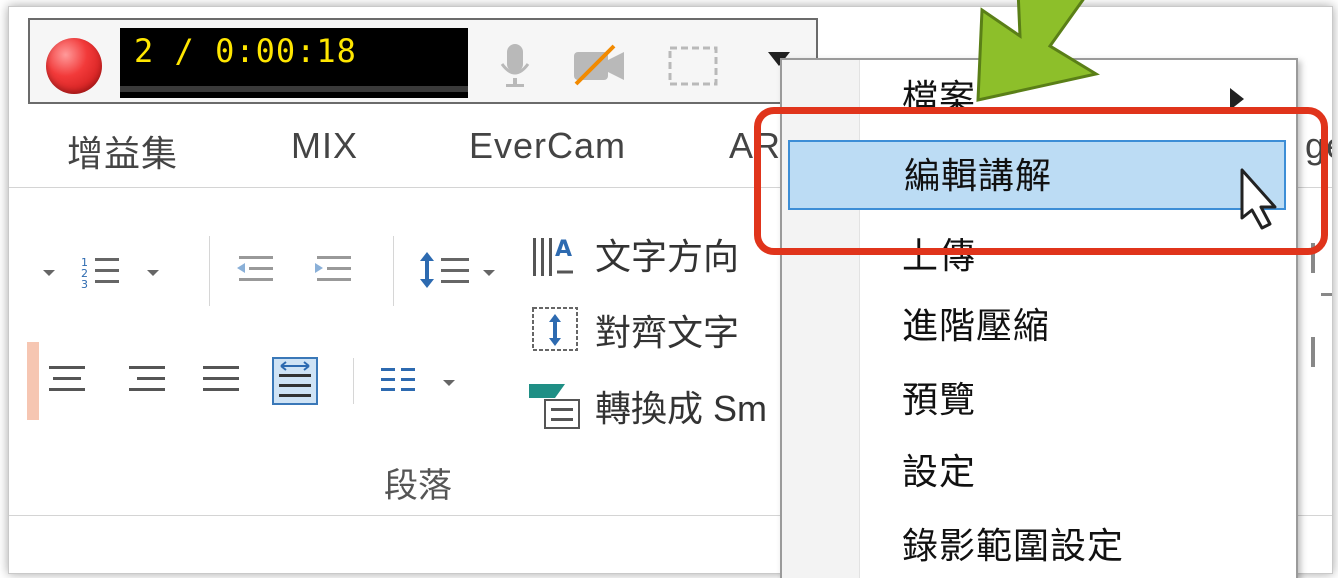  I want to click on menu-item-label: 上傳, so click(939, 256).